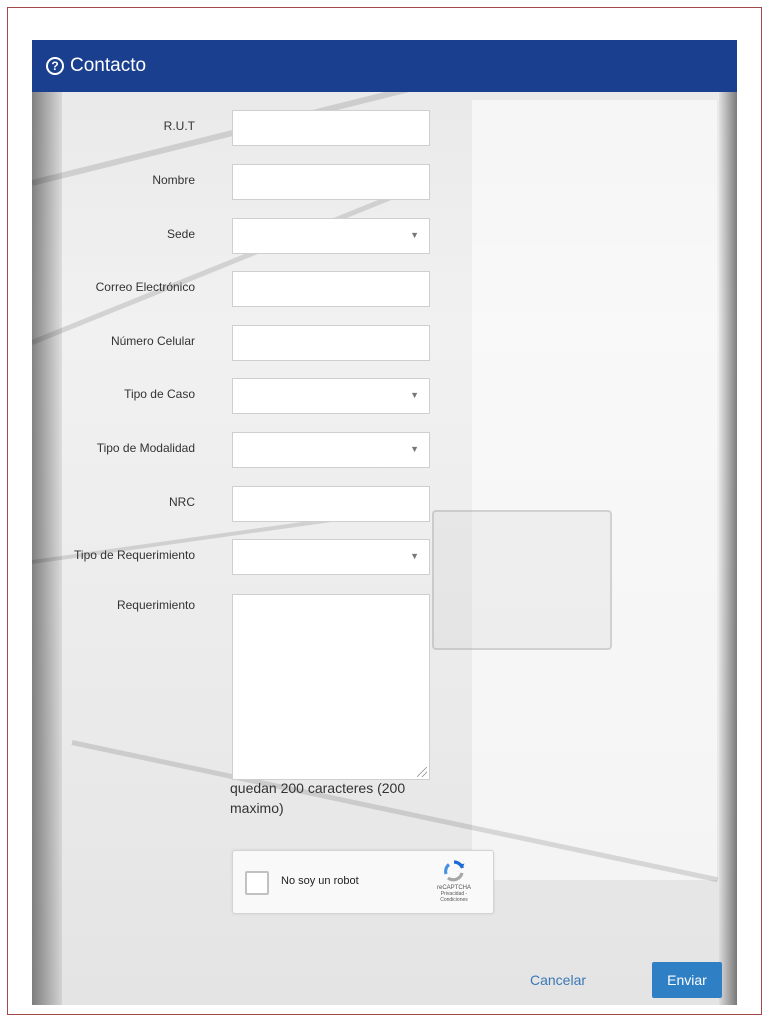 The image size is (768, 1022). Describe the element at coordinates (331, 687) in the screenshot. I see `requirement-textarea` at that location.